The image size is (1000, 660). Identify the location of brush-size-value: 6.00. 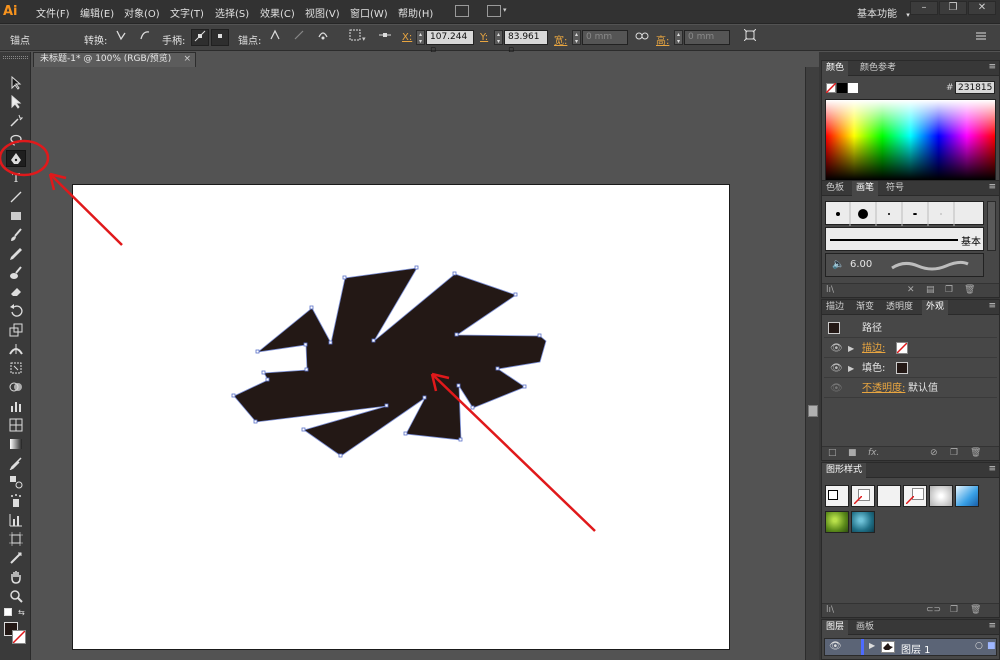
(861, 264).